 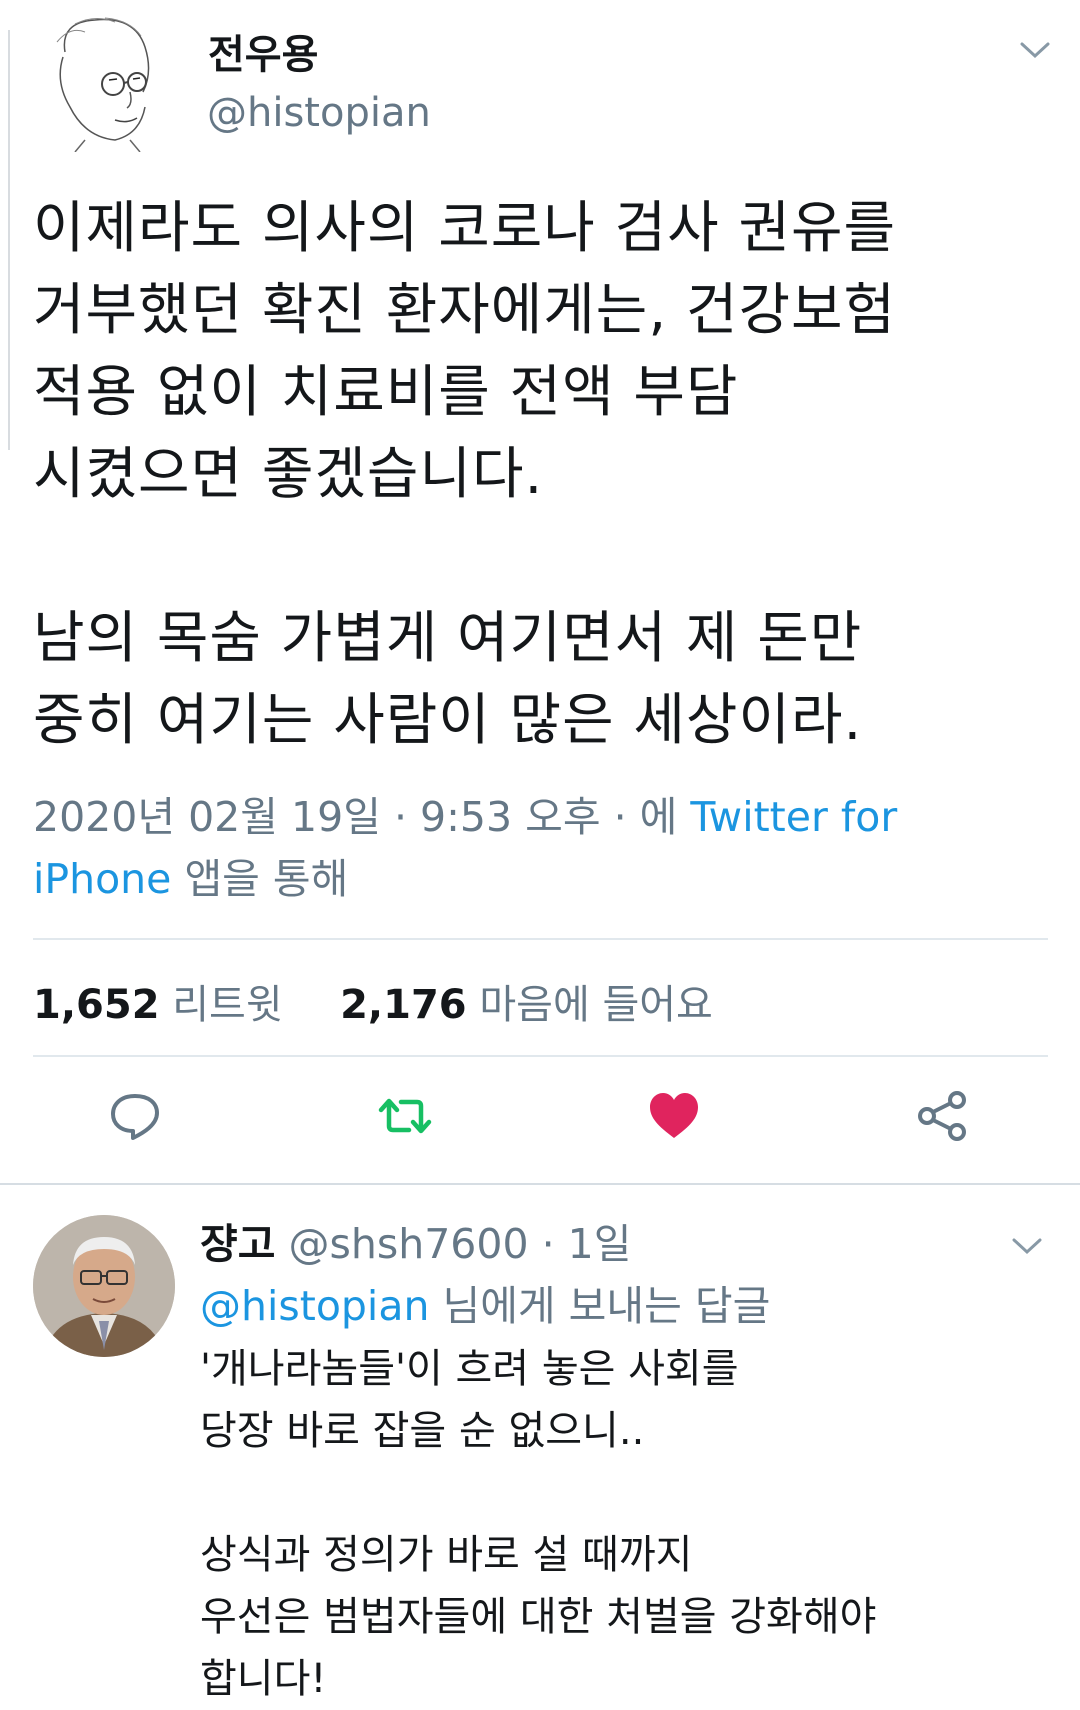 What do you see at coordinates (96, 1005) in the screenshot?
I see `retweet-count: 1,652` at bounding box center [96, 1005].